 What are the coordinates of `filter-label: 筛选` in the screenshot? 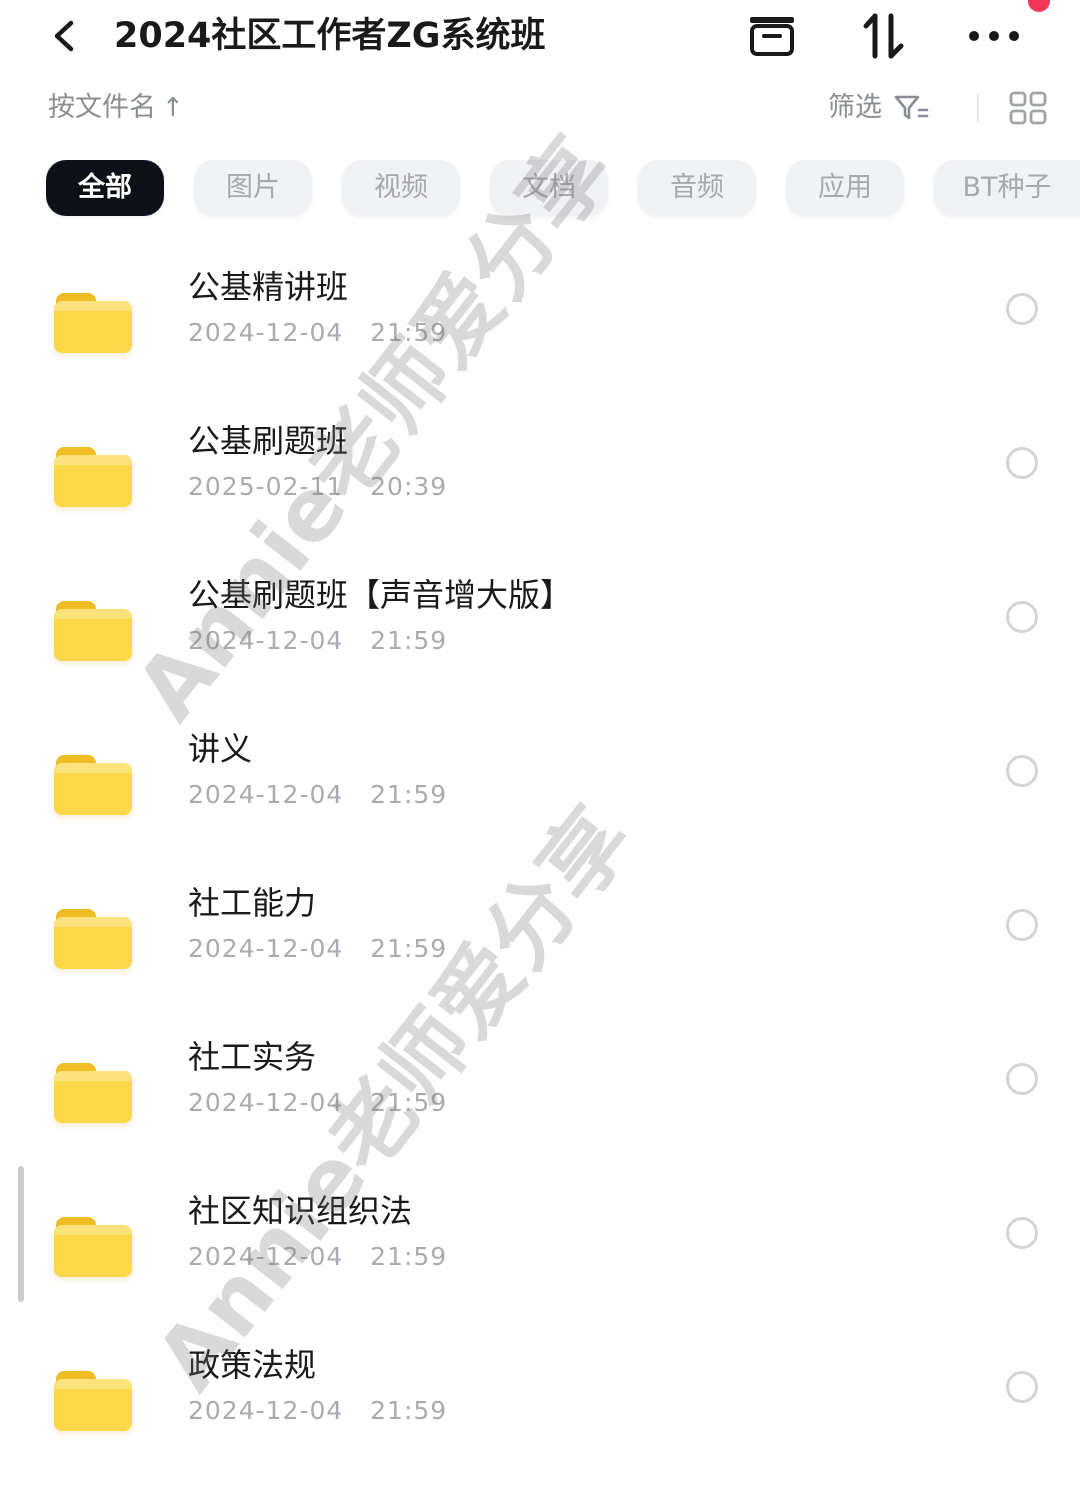 It's located at (855, 107).